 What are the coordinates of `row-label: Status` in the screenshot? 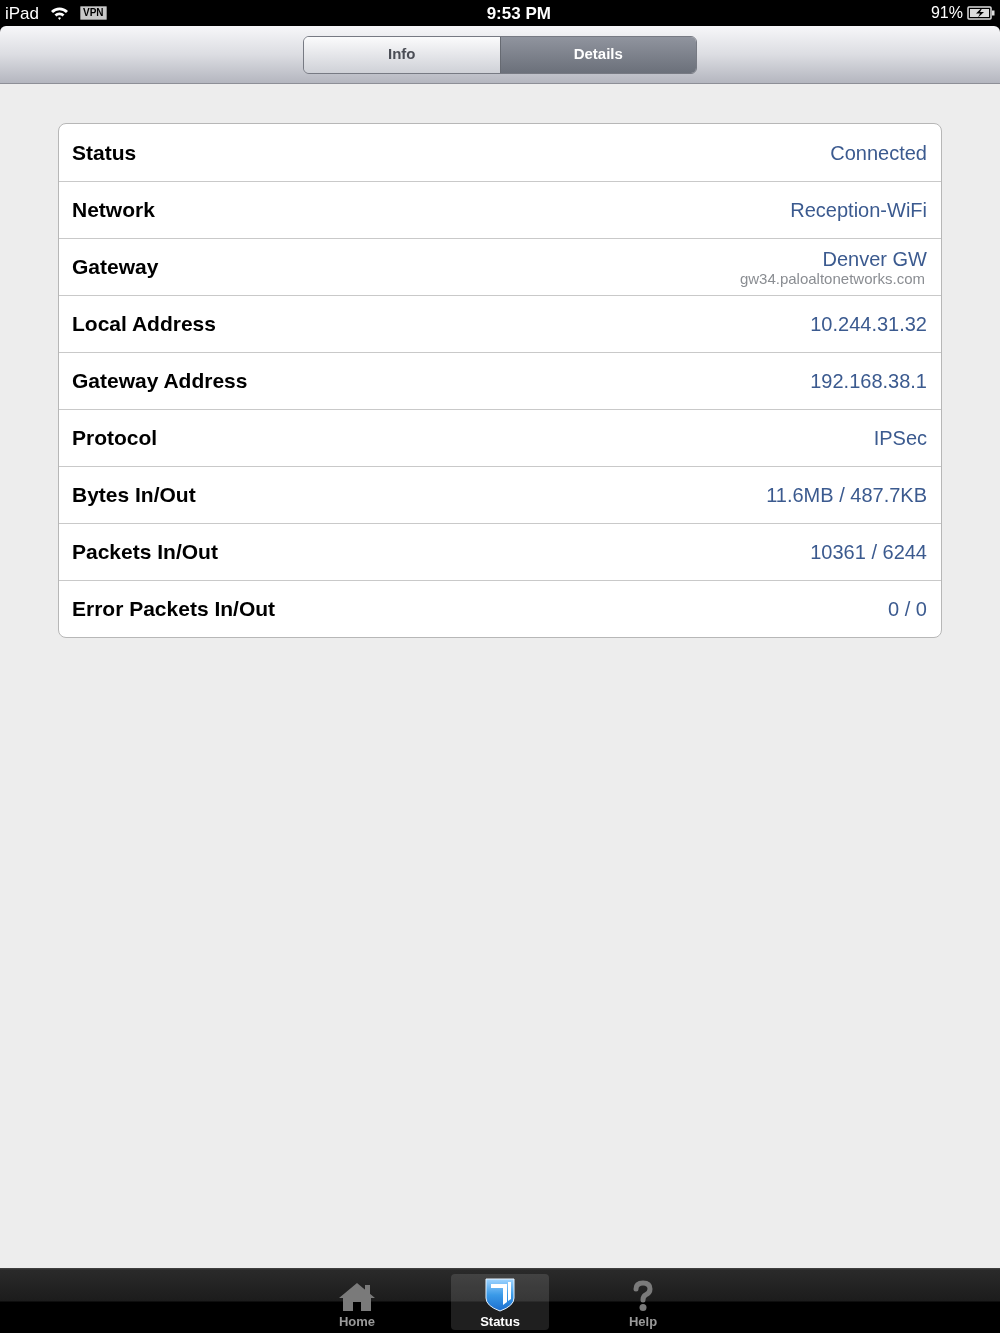 It's located at (104, 152).